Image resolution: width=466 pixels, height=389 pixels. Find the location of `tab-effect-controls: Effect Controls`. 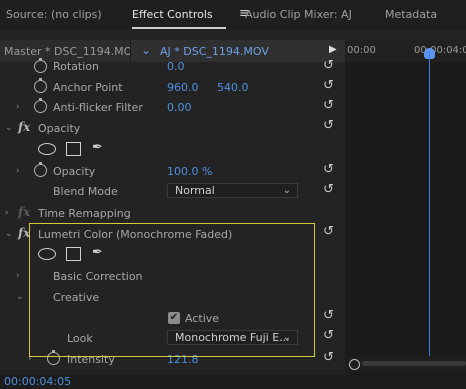

tab-effect-controls: Effect Controls is located at coordinates (172, 14).